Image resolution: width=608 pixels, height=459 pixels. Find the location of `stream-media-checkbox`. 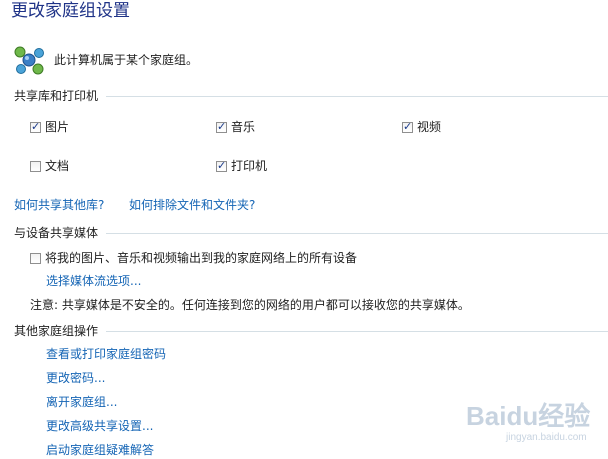

stream-media-checkbox is located at coordinates (35, 258).